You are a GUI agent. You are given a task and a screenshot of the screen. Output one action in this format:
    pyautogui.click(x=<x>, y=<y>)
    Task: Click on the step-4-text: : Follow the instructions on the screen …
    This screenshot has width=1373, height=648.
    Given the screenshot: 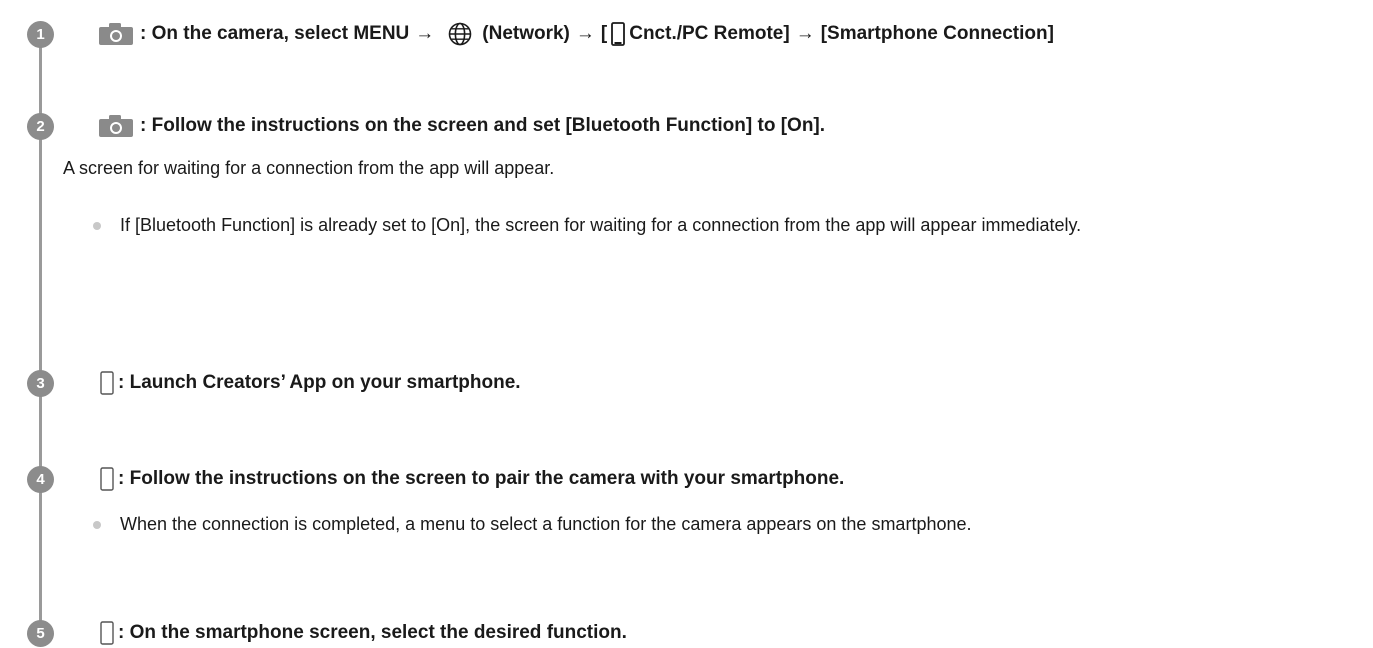 What is the action you would take?
    pyautogui.click(x=481, y=478)
    